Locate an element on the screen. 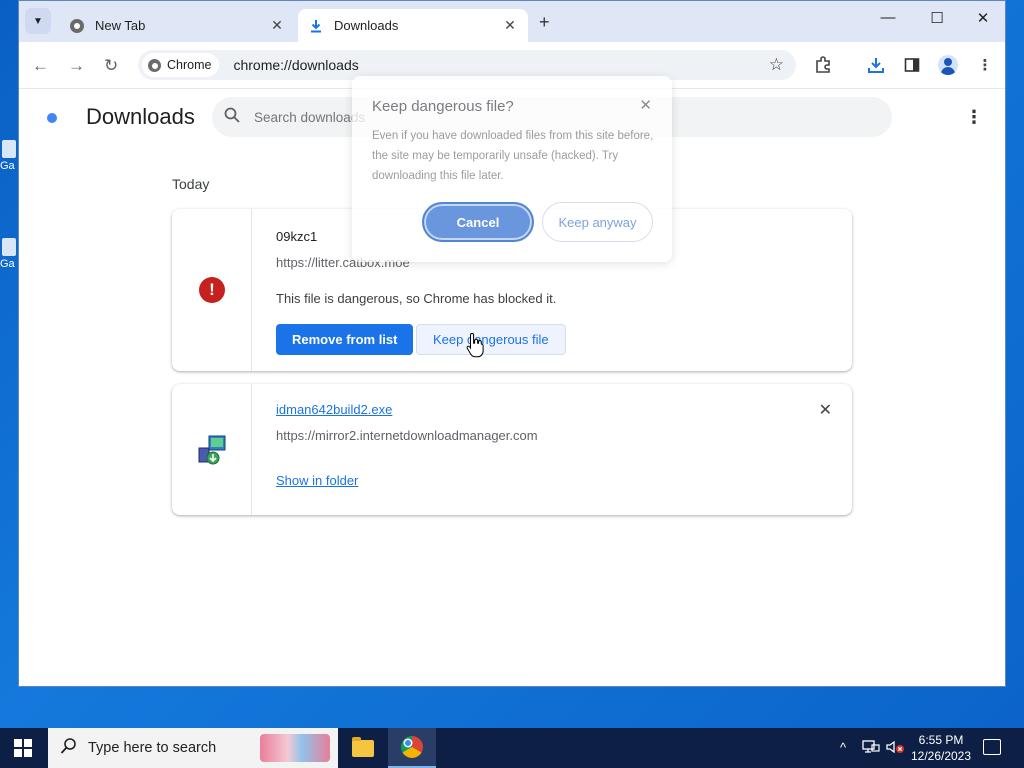 The width and height of the screenshot is (1024, 768). tab-new-tab: New Tab ✕ is located at coordinates (177, 25).